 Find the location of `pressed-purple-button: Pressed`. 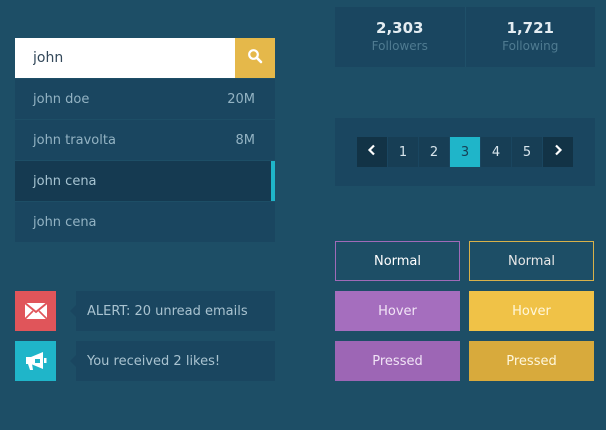

pressed-purple-button: Pressed is located at coordinates (397, 361).